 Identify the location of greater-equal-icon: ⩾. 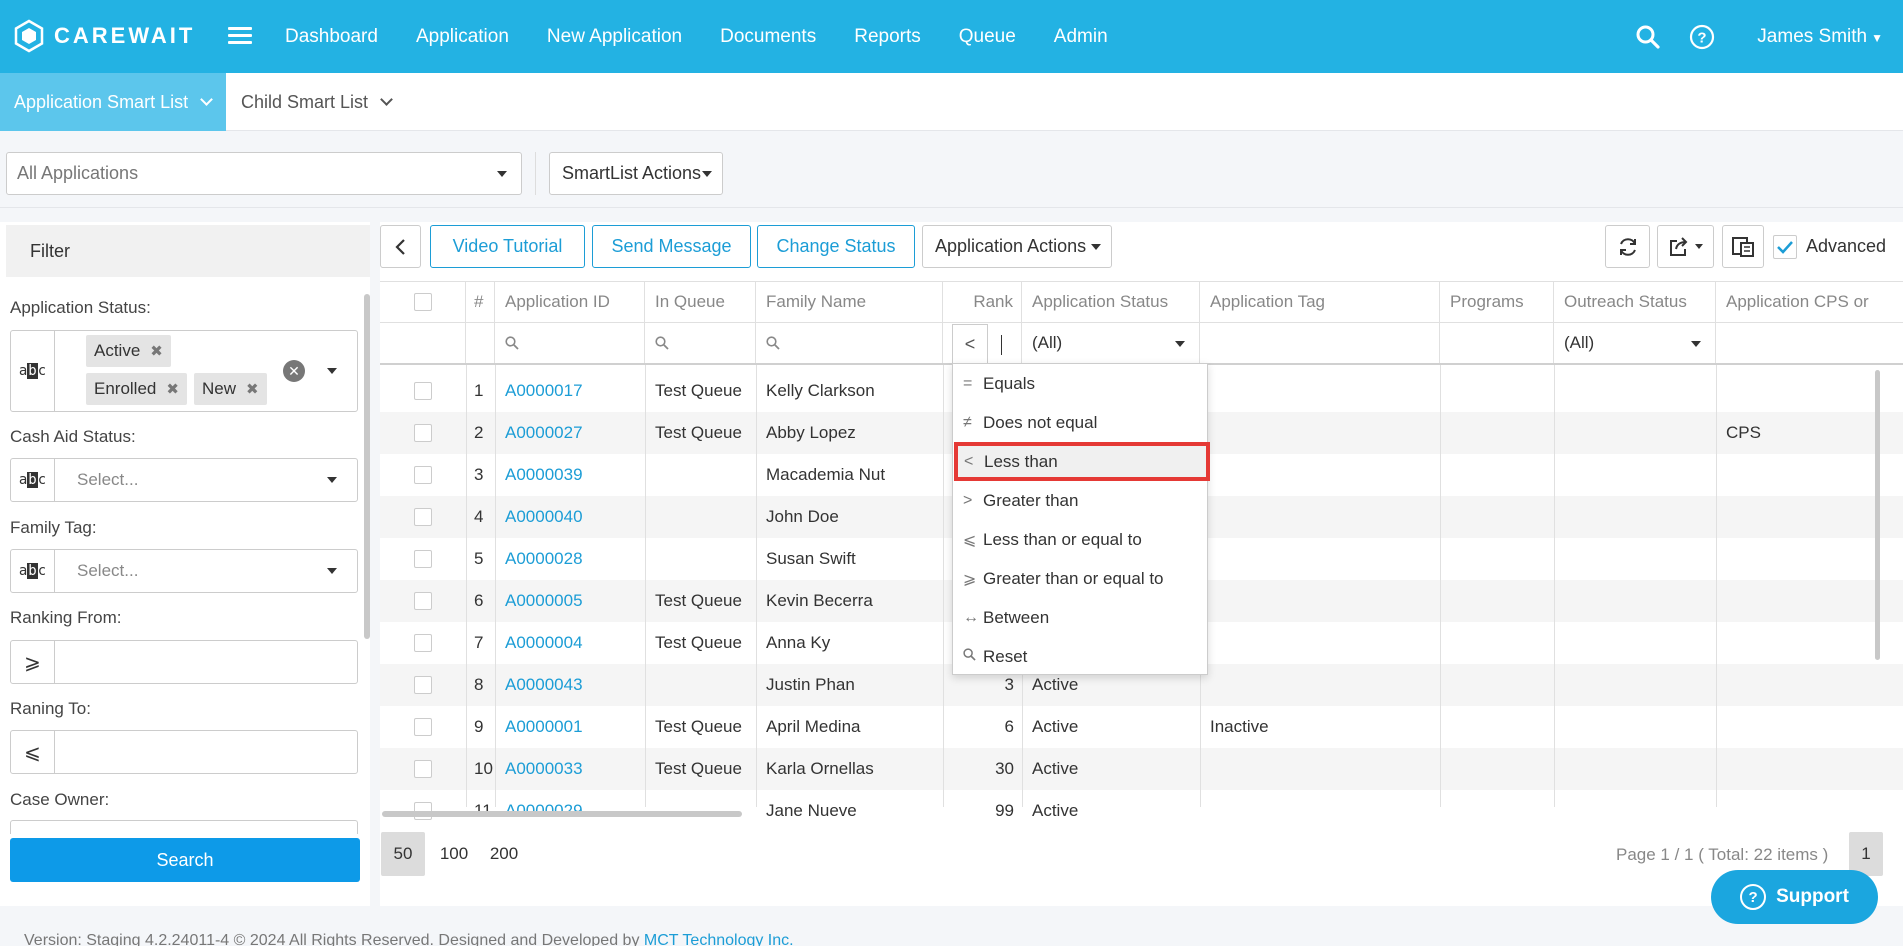
(33, 662).